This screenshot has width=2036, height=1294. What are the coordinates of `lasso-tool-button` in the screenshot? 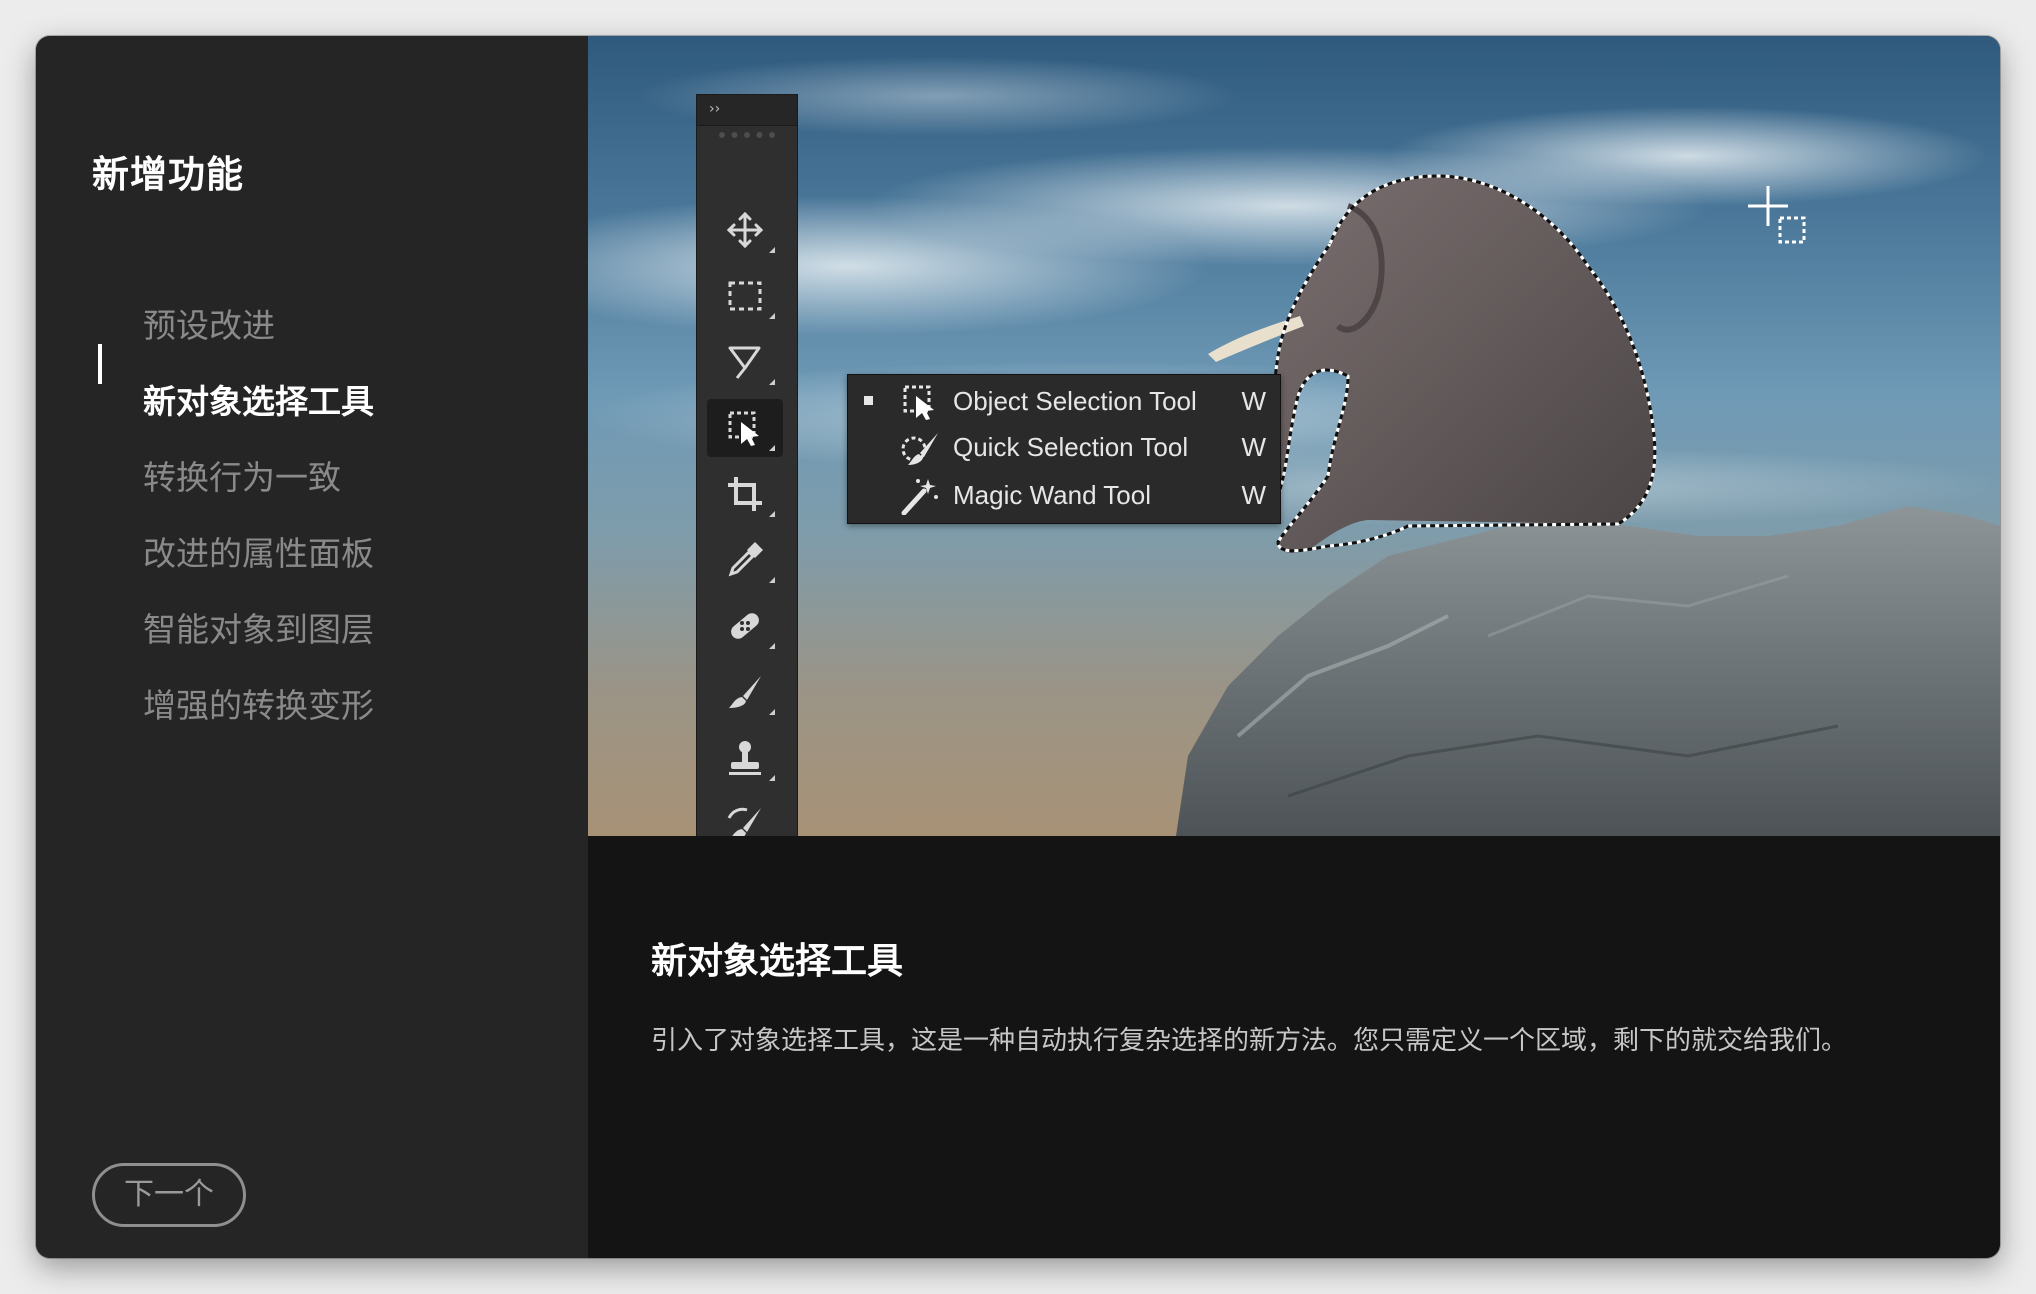 It's located at (745, 362).